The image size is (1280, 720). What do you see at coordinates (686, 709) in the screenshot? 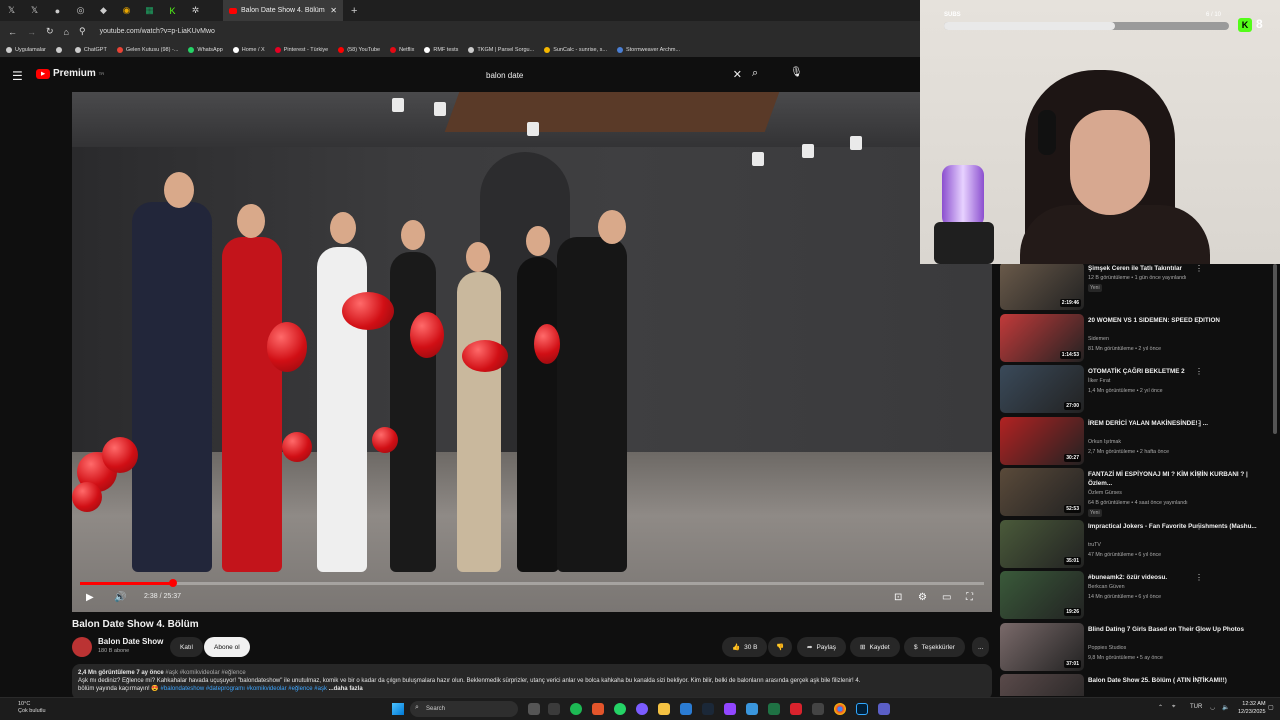
I see `word-icon` at bounding box center [686, 709].